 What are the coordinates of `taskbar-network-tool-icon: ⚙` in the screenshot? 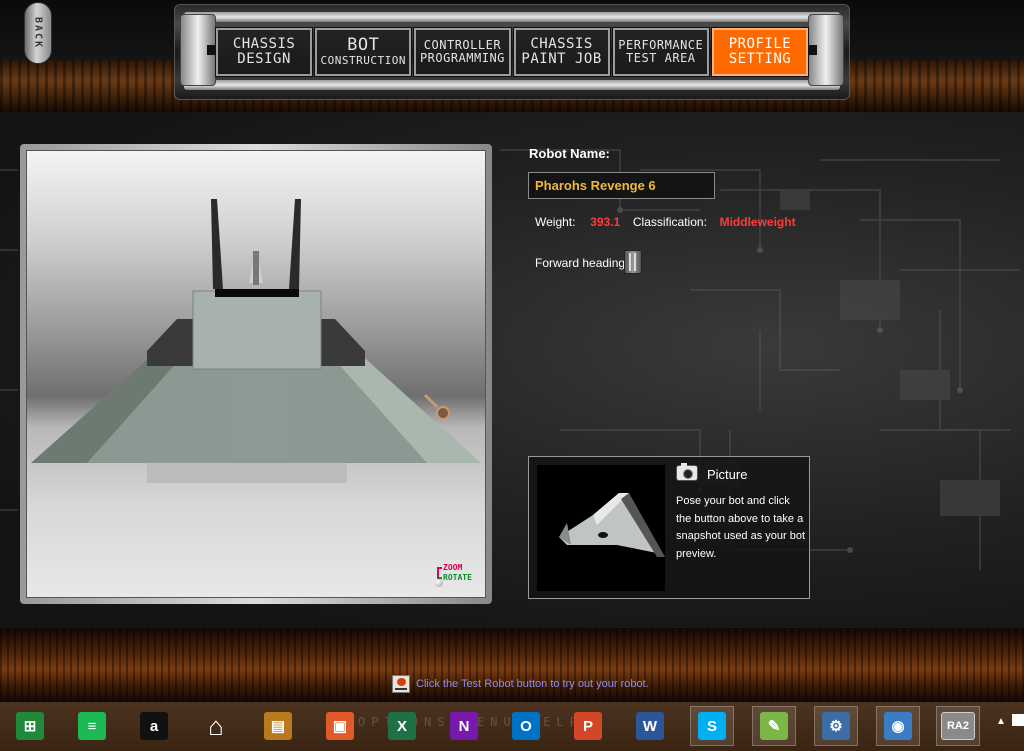 It's located at (836, 726).